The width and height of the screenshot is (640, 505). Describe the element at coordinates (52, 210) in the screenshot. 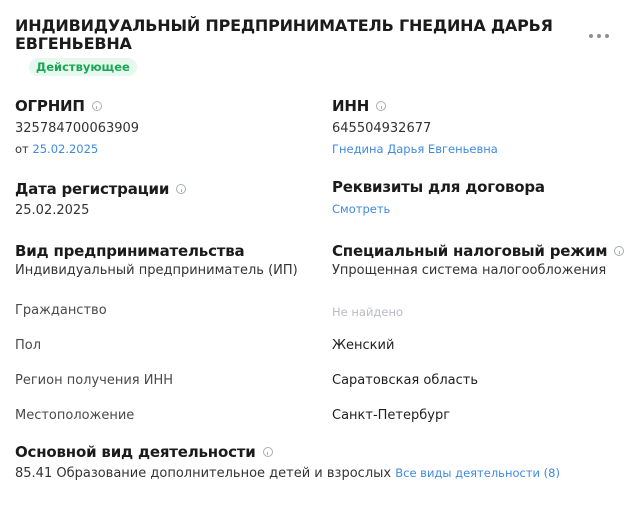

I see `registration-value: 25.02.2025` at that location.